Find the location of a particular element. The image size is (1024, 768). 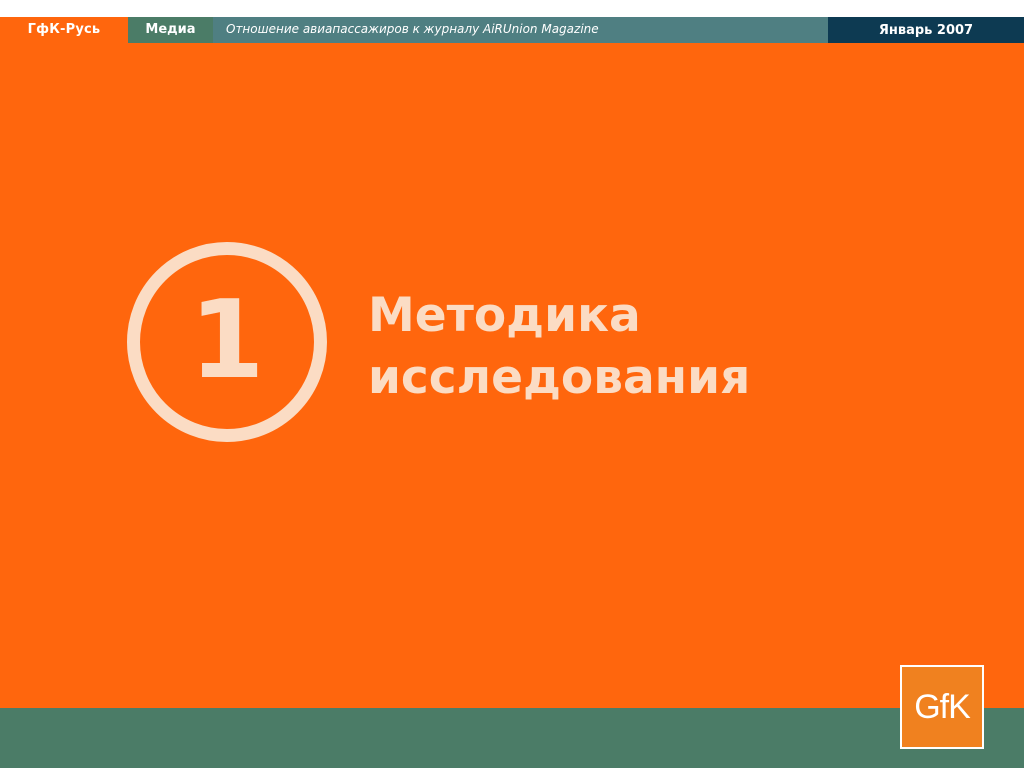

section-number: 1 is located at coordinates (227, 340).